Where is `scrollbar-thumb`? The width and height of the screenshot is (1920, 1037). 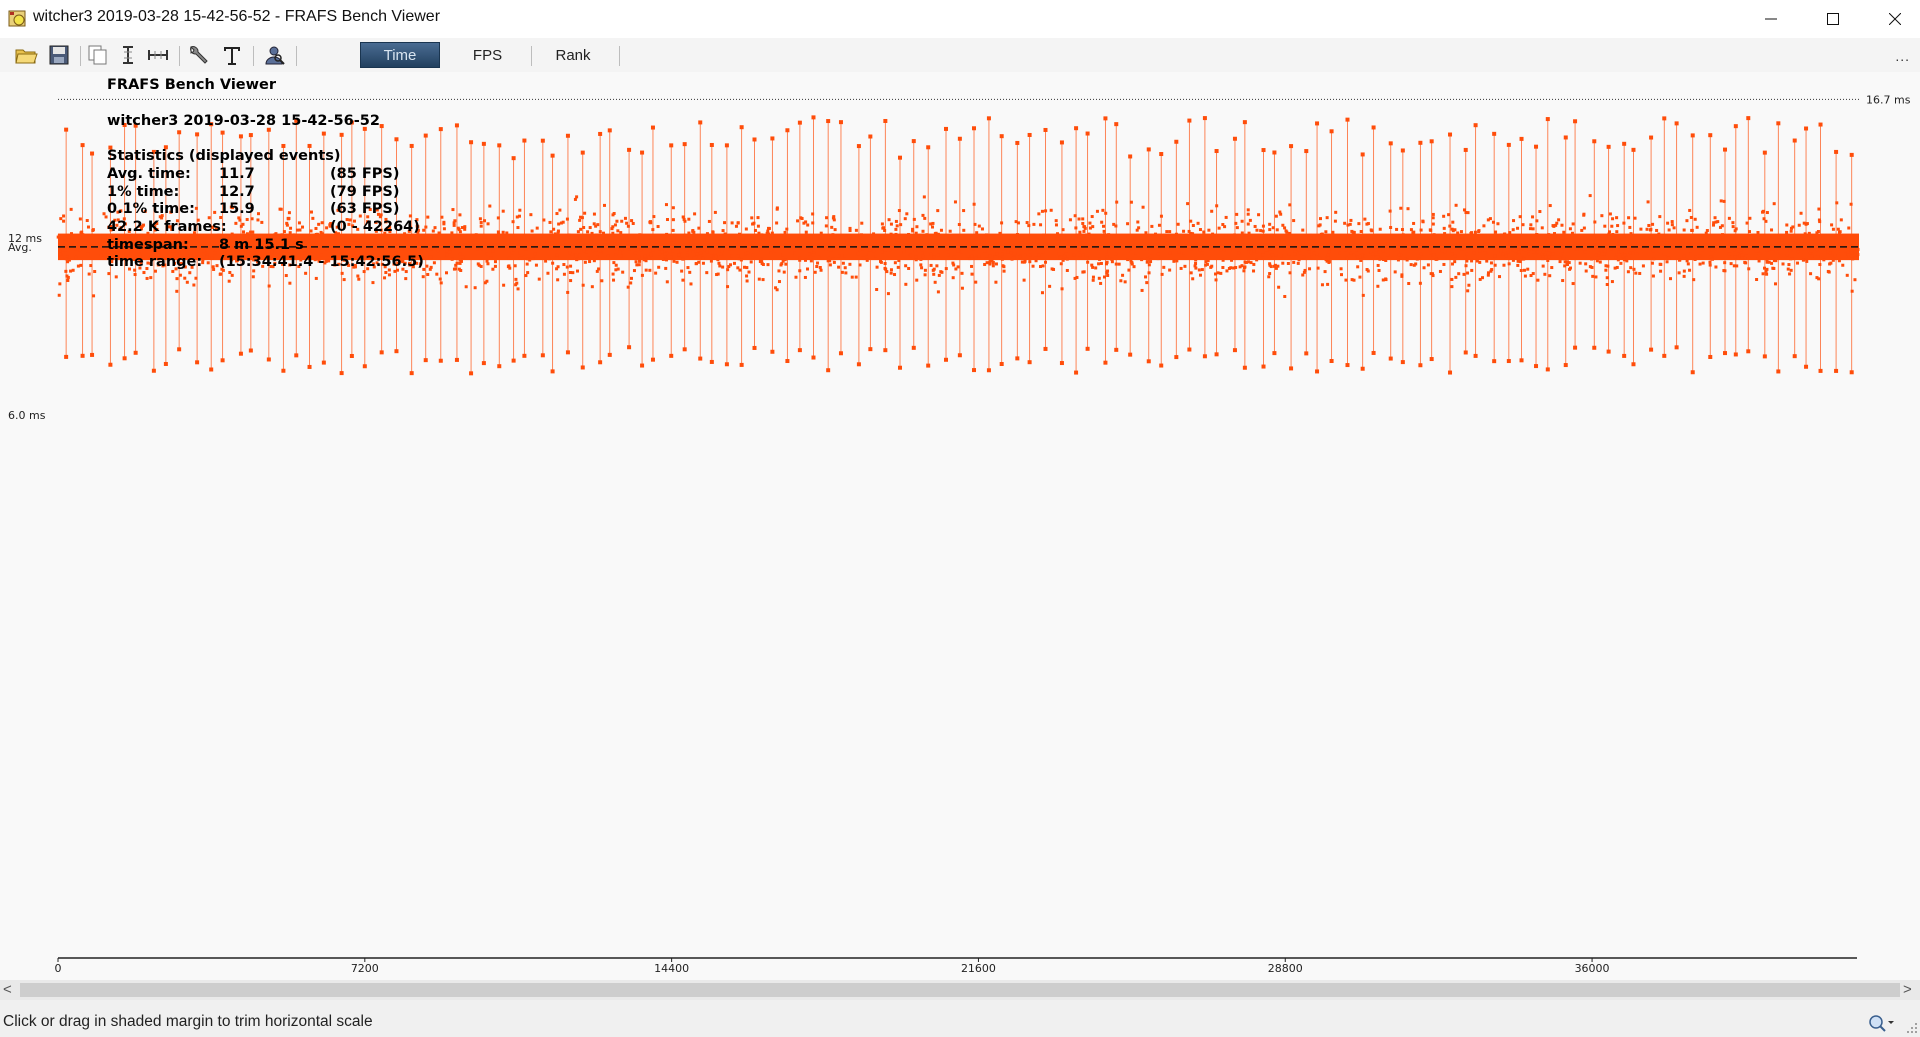
scrollbar-thumb is located at coordinates (960, 990).